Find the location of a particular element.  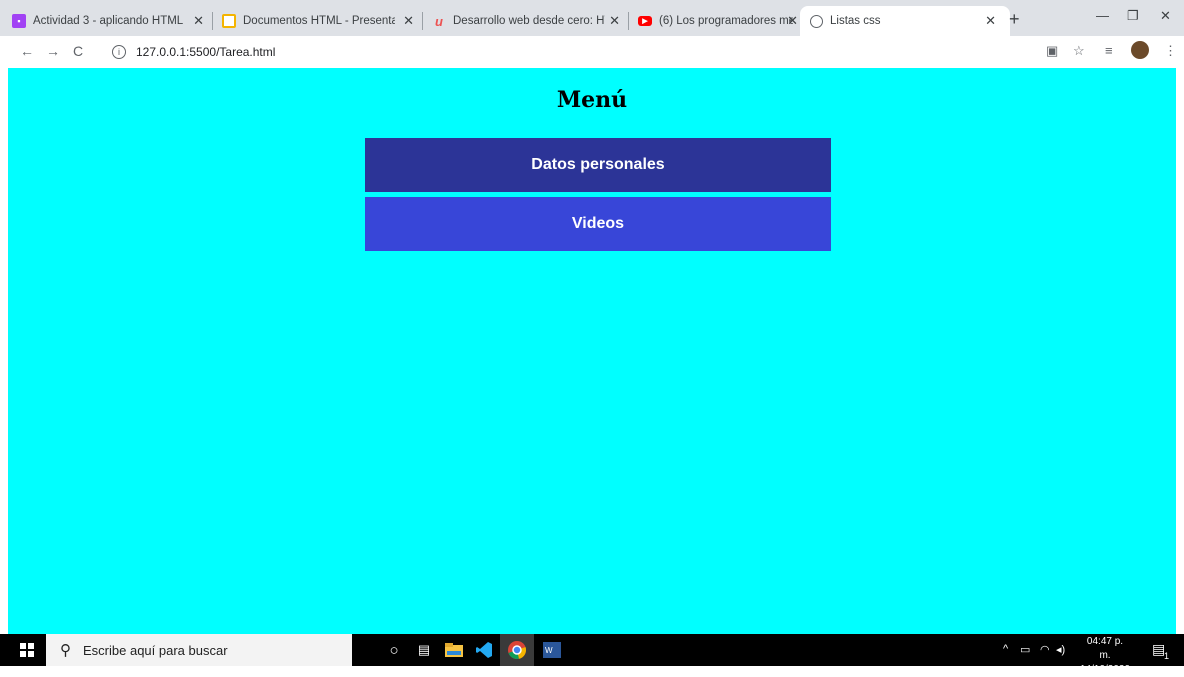

reading-list-icon: ≡ is located at coordinates (1109, 50).